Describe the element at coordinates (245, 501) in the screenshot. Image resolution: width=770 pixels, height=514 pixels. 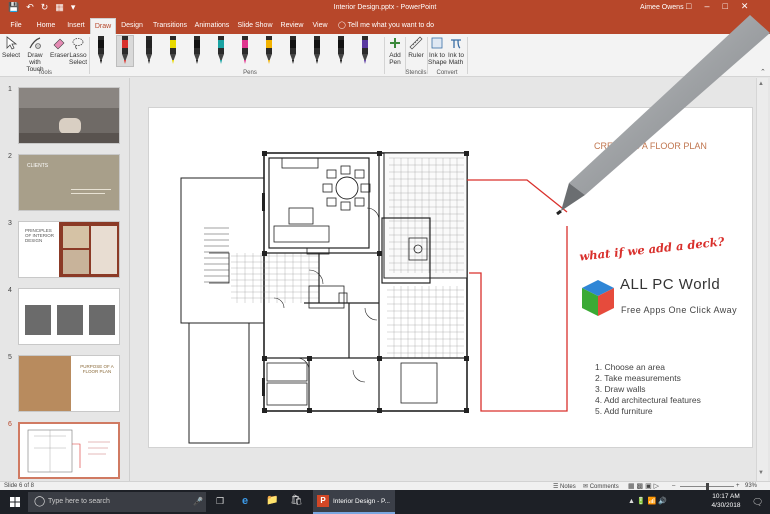
I see `edge-browser-icon: e` at that location.